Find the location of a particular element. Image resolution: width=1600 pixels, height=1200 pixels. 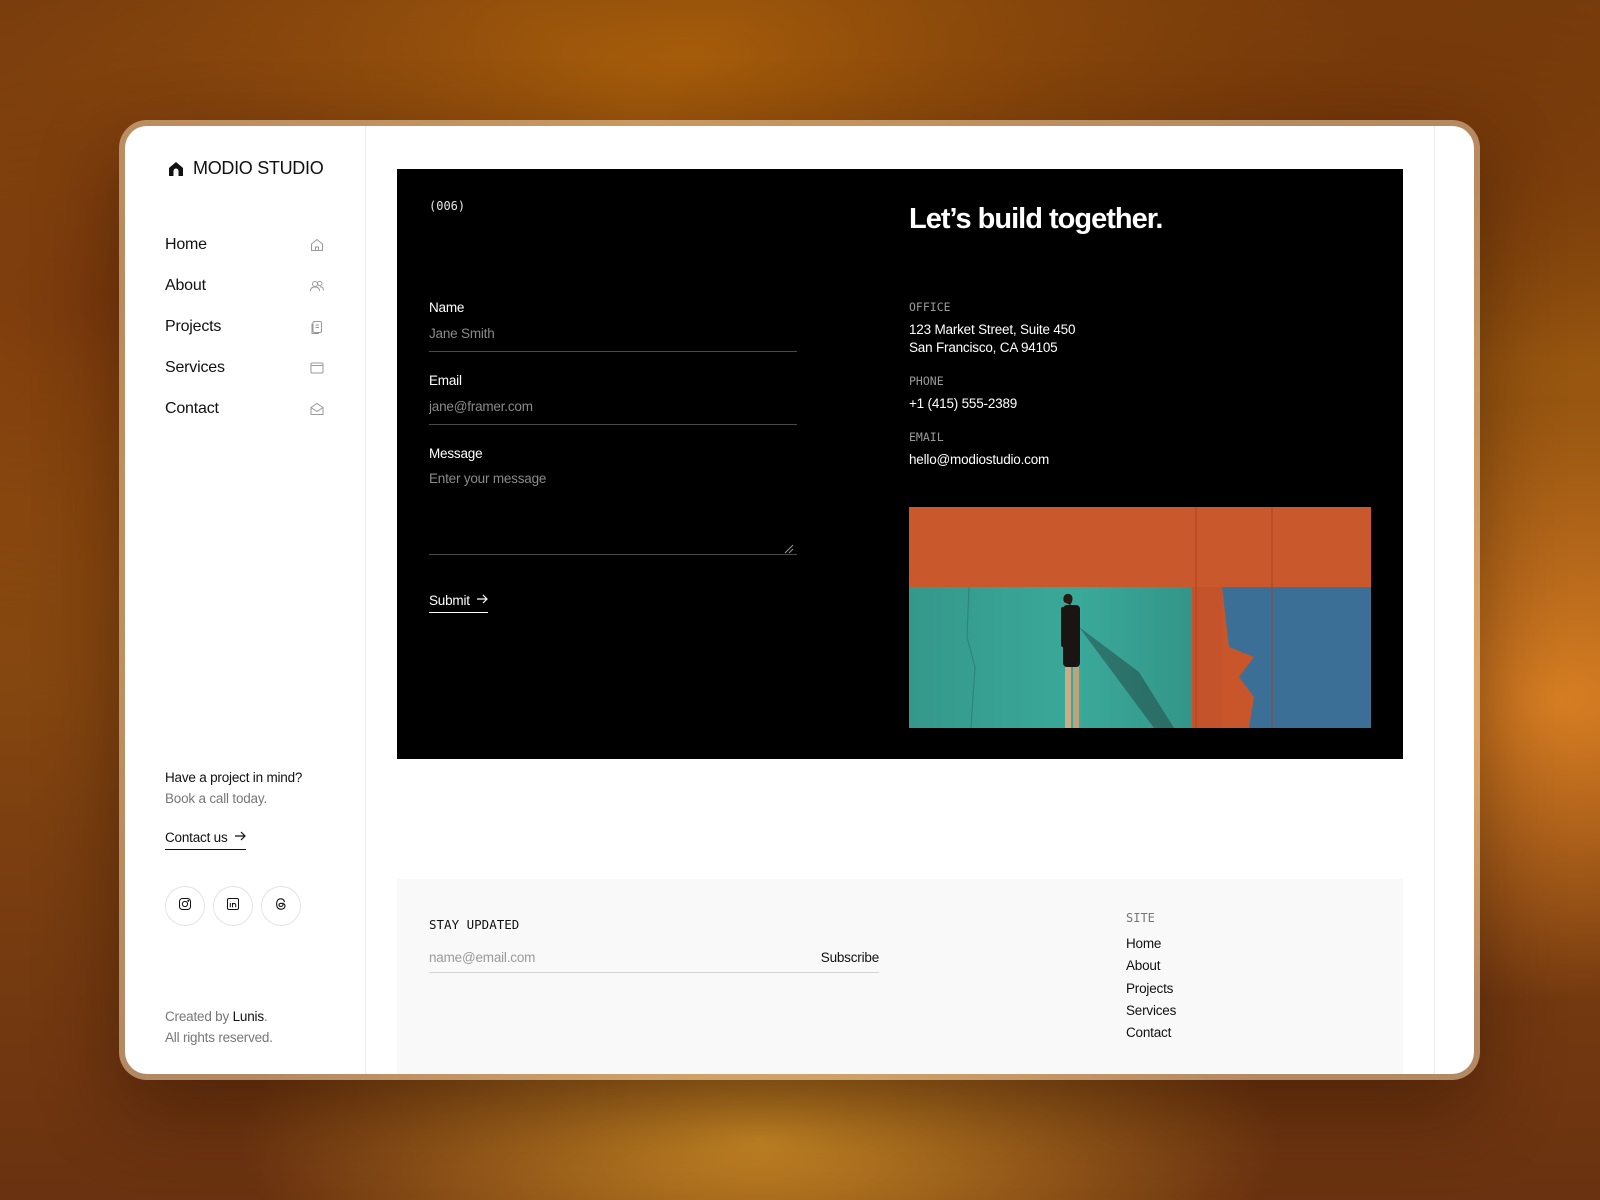

brand: MODIO STUDIO is located at coordinates (245, 168).